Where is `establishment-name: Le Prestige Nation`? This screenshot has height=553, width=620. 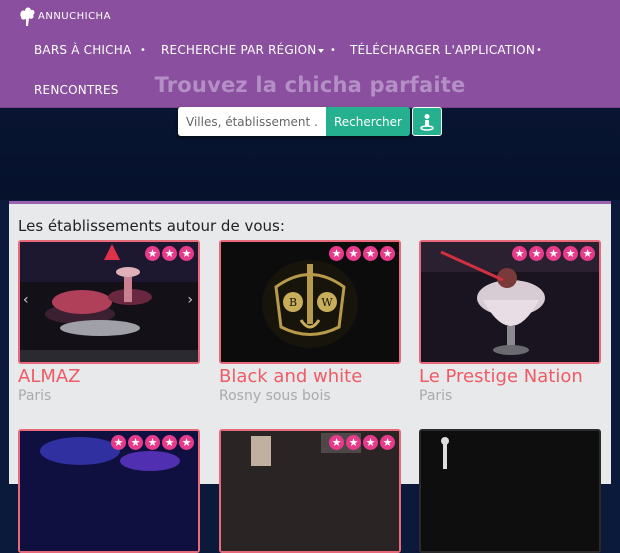
establishment-name: Le Prestige Nation is located at coordinates (501, 376).